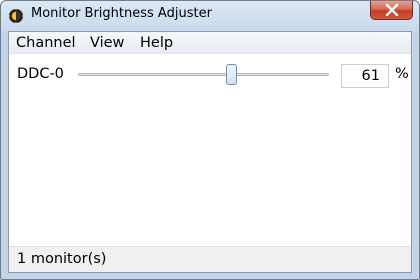 The width and height of the screenshot is (420, 280). I want to click on menu-bar: Channel View Help, so click(210, 43).